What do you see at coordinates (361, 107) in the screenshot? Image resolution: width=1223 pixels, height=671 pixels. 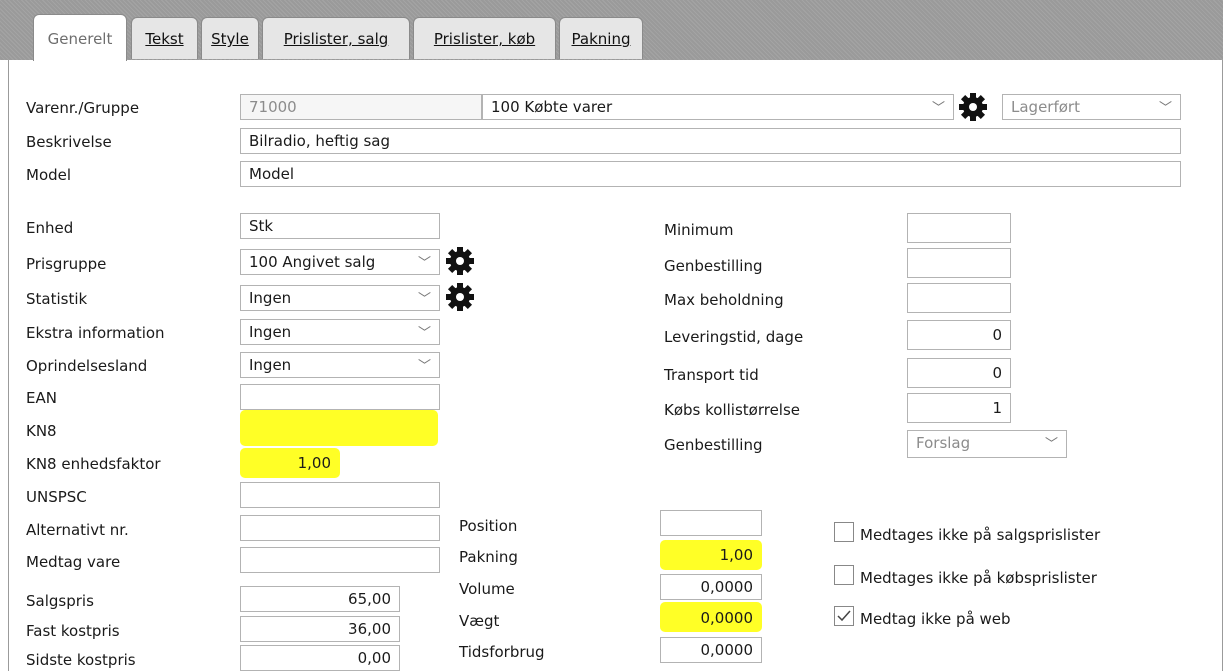 I see `varenr-field: 71000` at bounding box center [361, 107].